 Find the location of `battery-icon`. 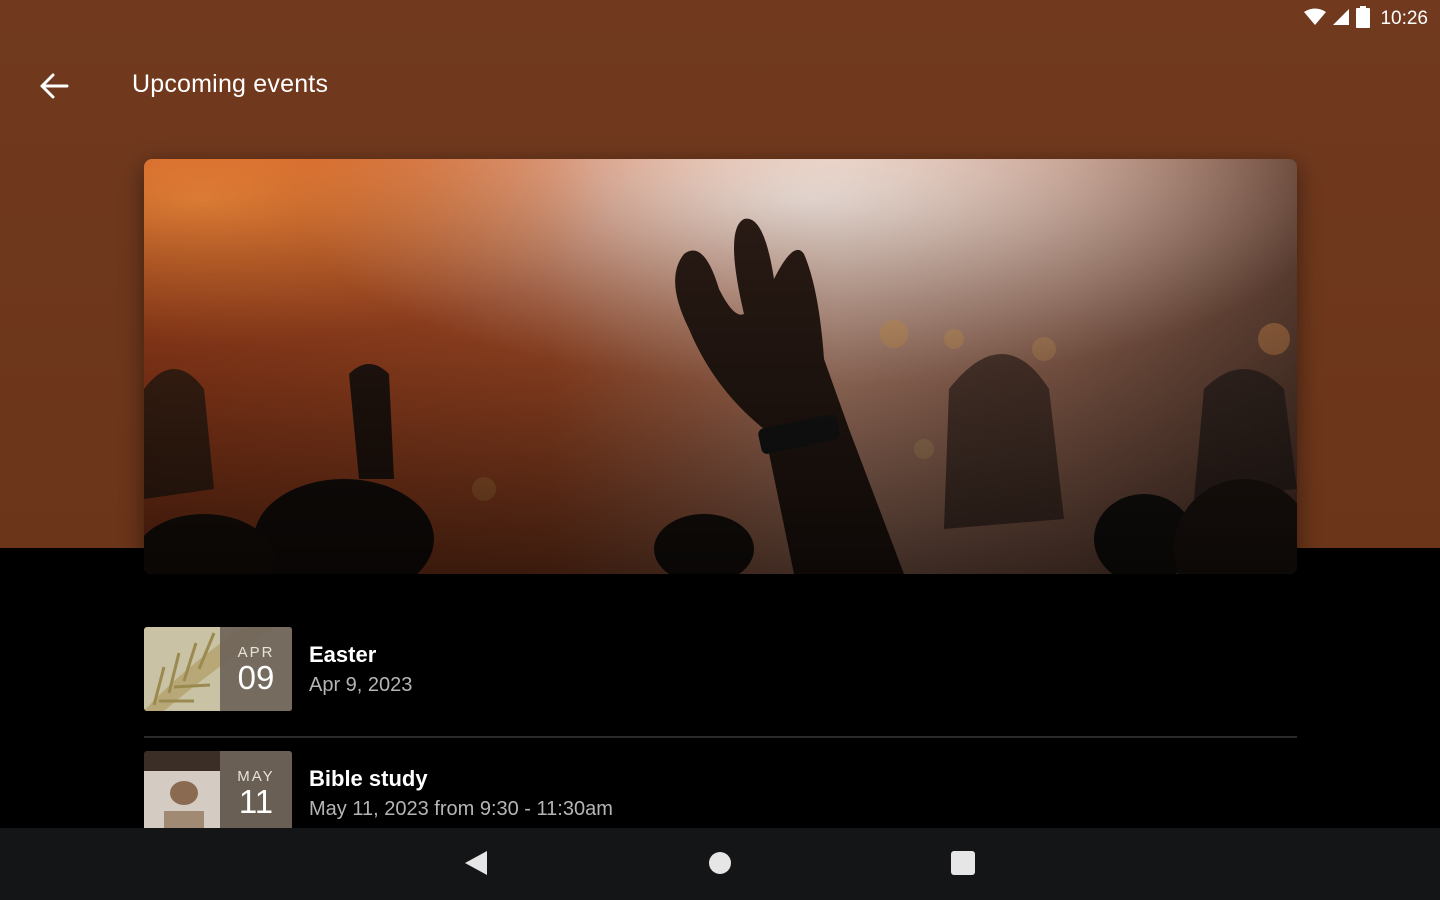

battery-icon is located at coordinates (1363, 19).